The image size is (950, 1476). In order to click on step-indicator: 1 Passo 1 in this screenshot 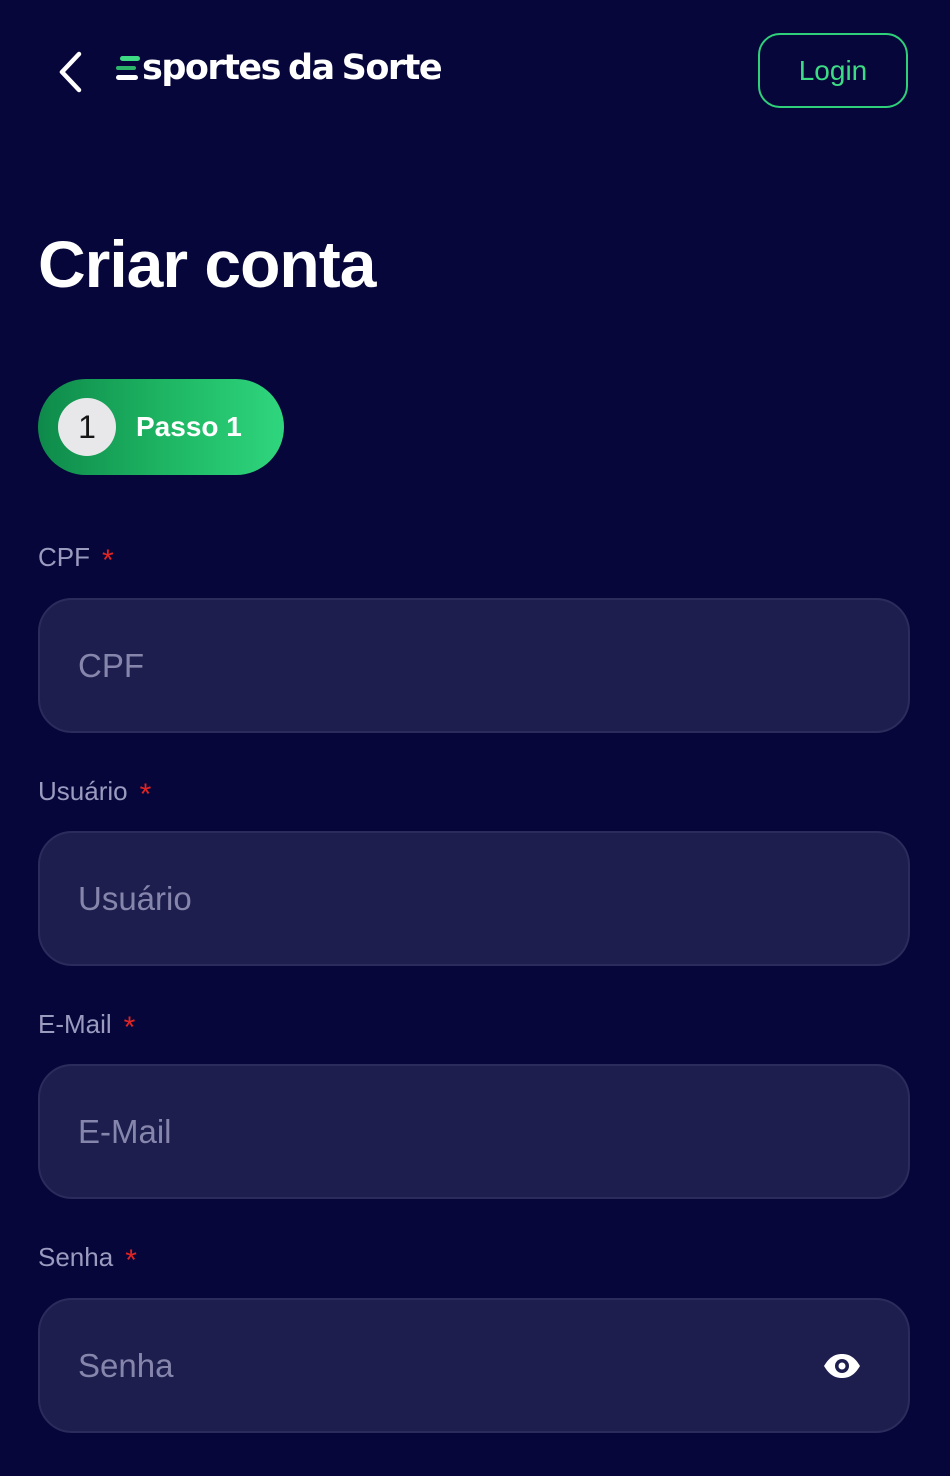, I will do `click(161, 427)`.